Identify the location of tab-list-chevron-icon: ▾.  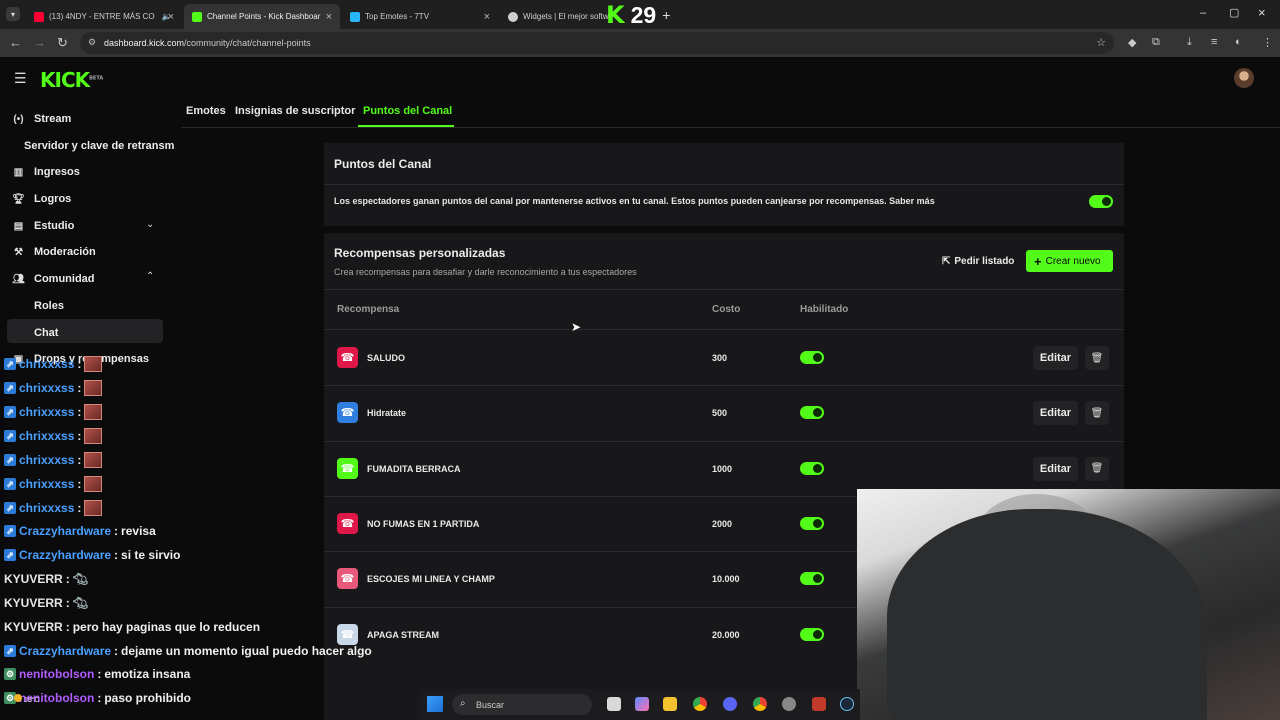
(13, 14).